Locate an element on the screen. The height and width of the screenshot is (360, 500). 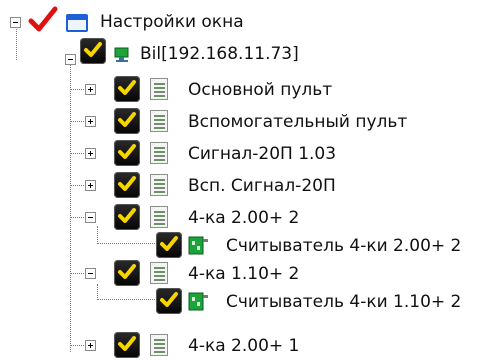
tree-node-device: 4-ка 2.00+ 1 is located at coordinates (200, 344).